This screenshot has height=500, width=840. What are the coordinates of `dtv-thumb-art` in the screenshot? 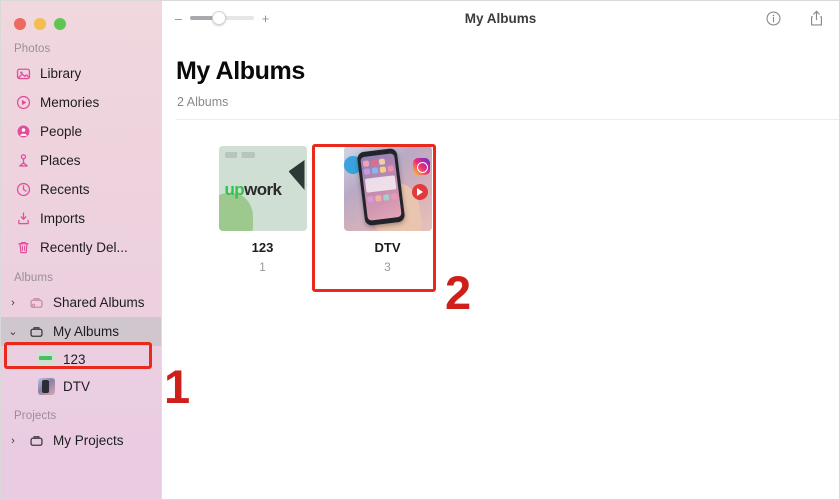 It's located at (387, 188).